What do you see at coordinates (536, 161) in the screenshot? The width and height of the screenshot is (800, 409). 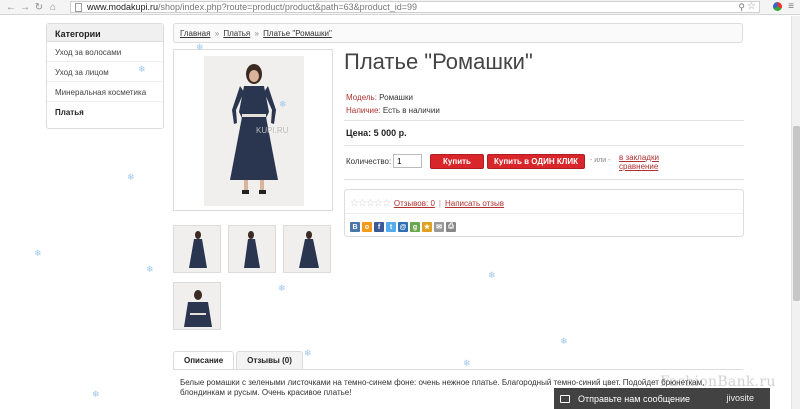 I see `buy-one-click-button: Купить в ОДИН КЛИК` at bounding box center [536, 161].